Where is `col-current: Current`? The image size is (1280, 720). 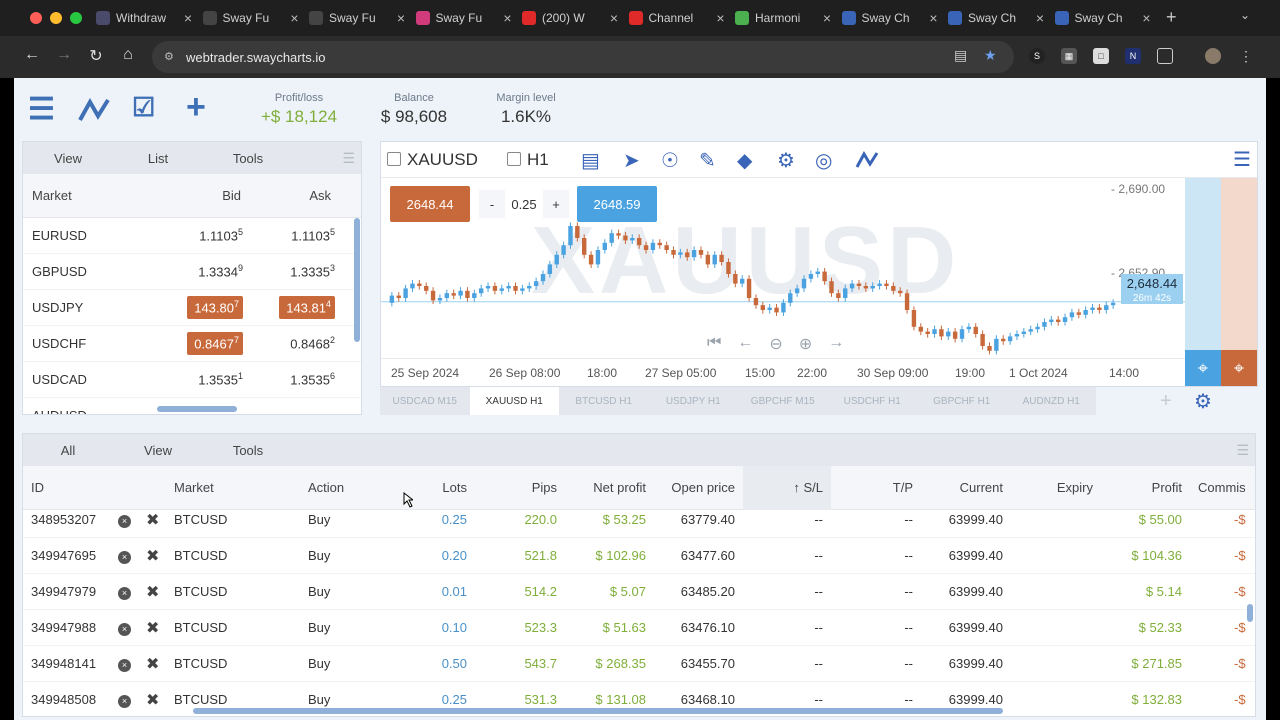 col-current: Current is located at coordinates (966, 487).